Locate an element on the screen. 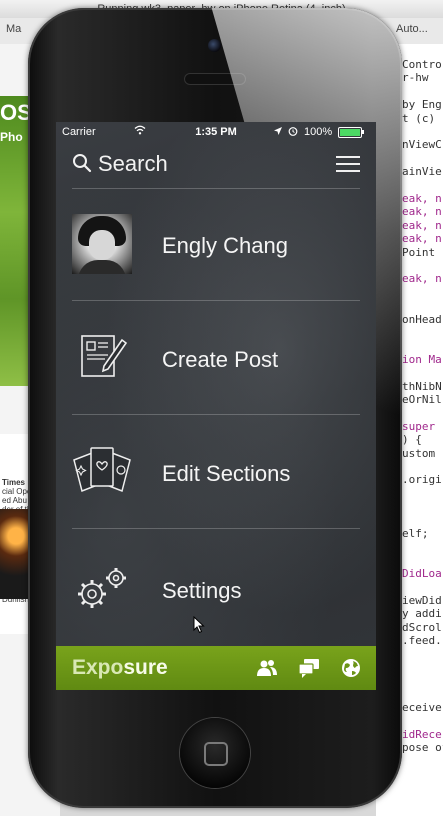 Image resolution: width=443 pixels, height=816 pixels. code-line: by Eng is located at coordinates (422, 105).